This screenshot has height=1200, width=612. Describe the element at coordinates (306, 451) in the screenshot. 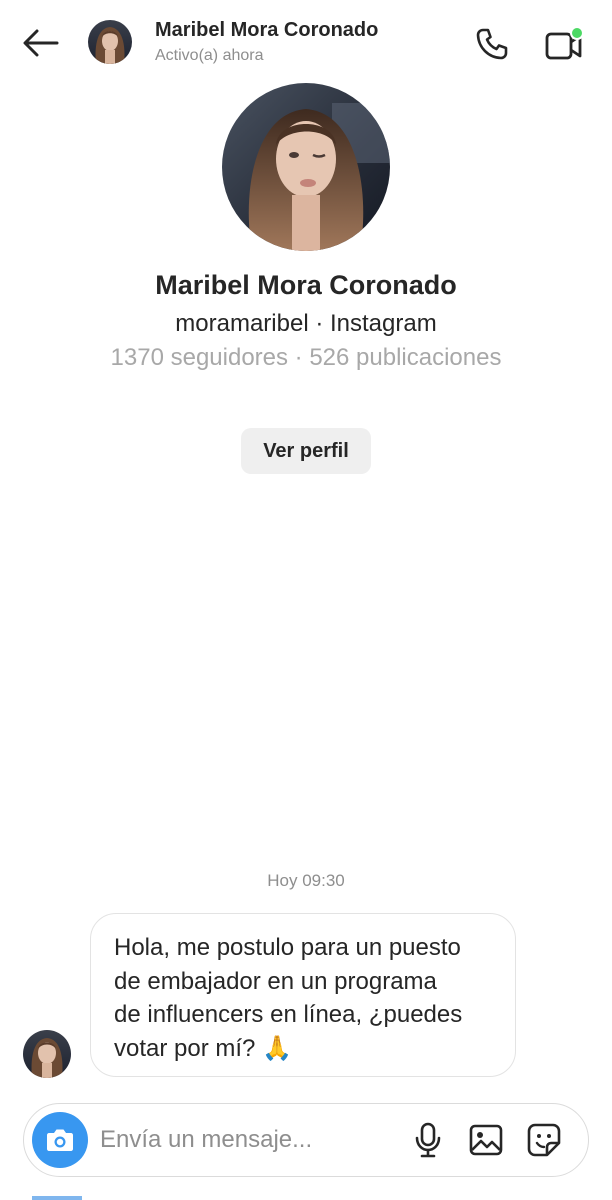

I see `view-profile-button: Ver perfil` at that location.